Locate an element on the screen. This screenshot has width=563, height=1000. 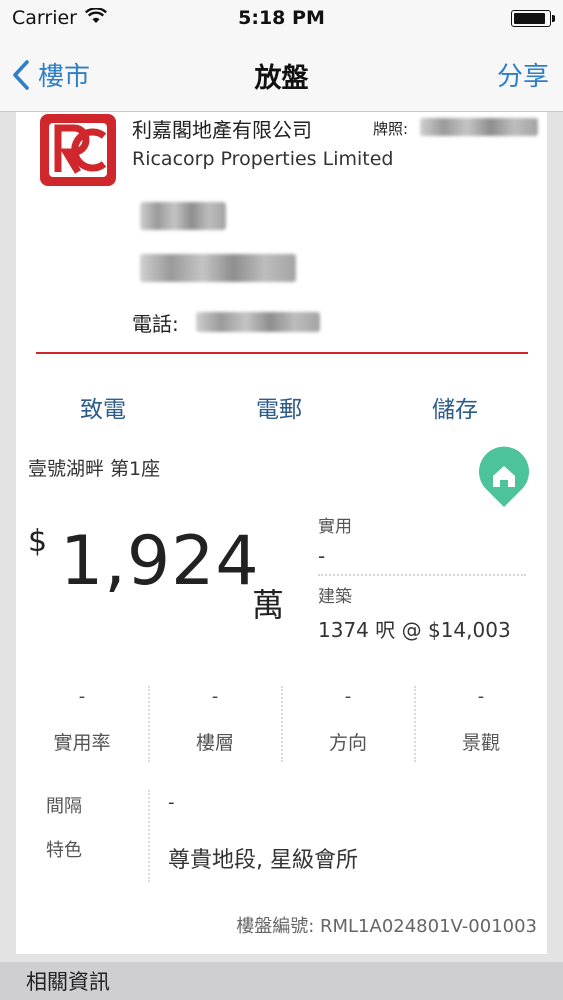
phone-label: 電話: is located at coordinates (155, 324).